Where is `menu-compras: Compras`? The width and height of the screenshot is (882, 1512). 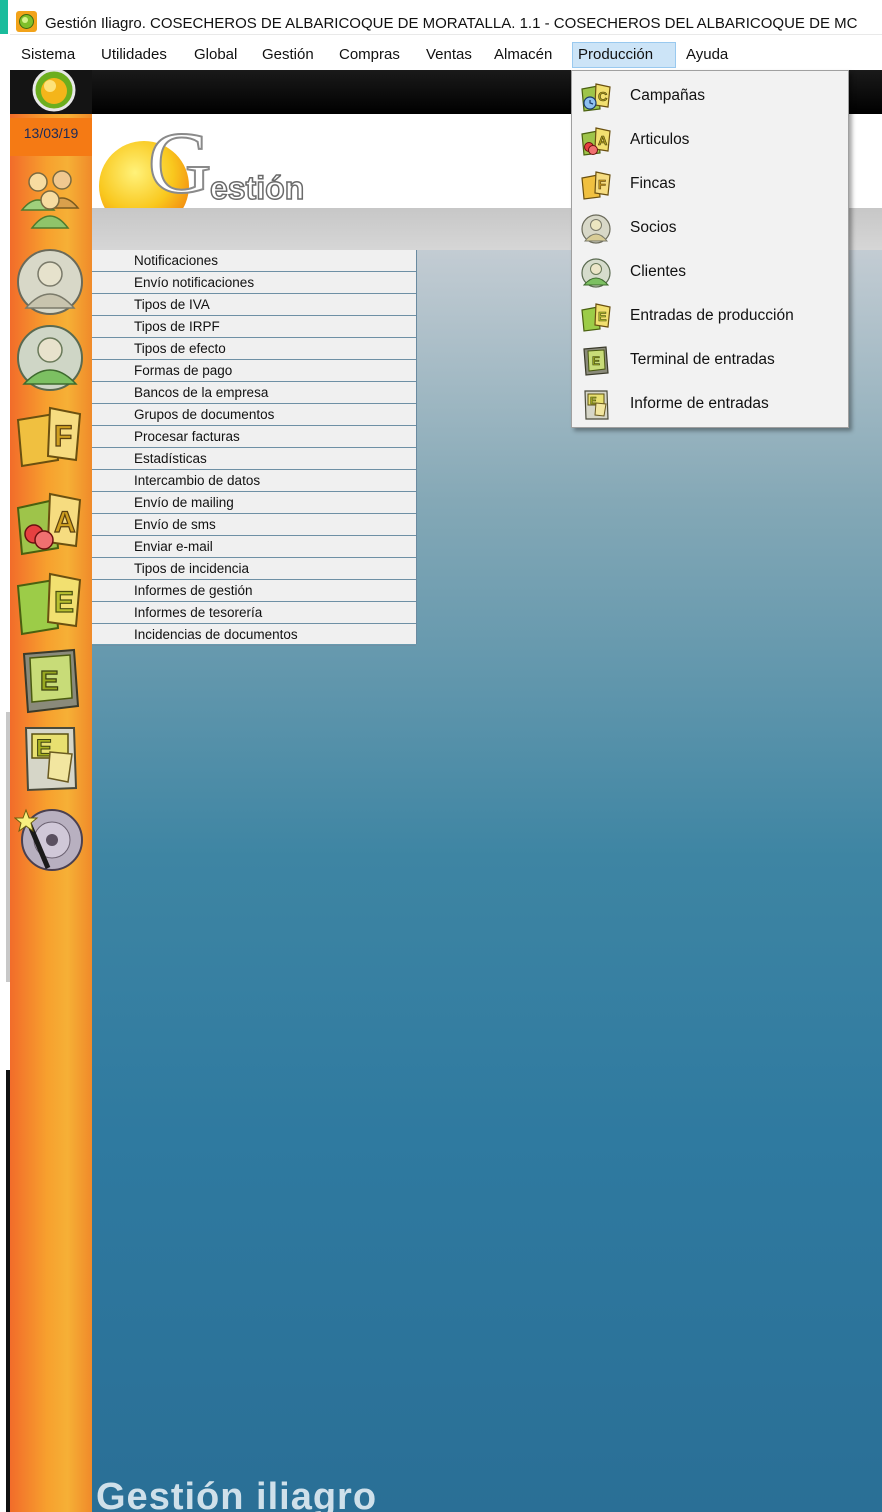 menu-compras: Compras is located at coordinates (369, 55).